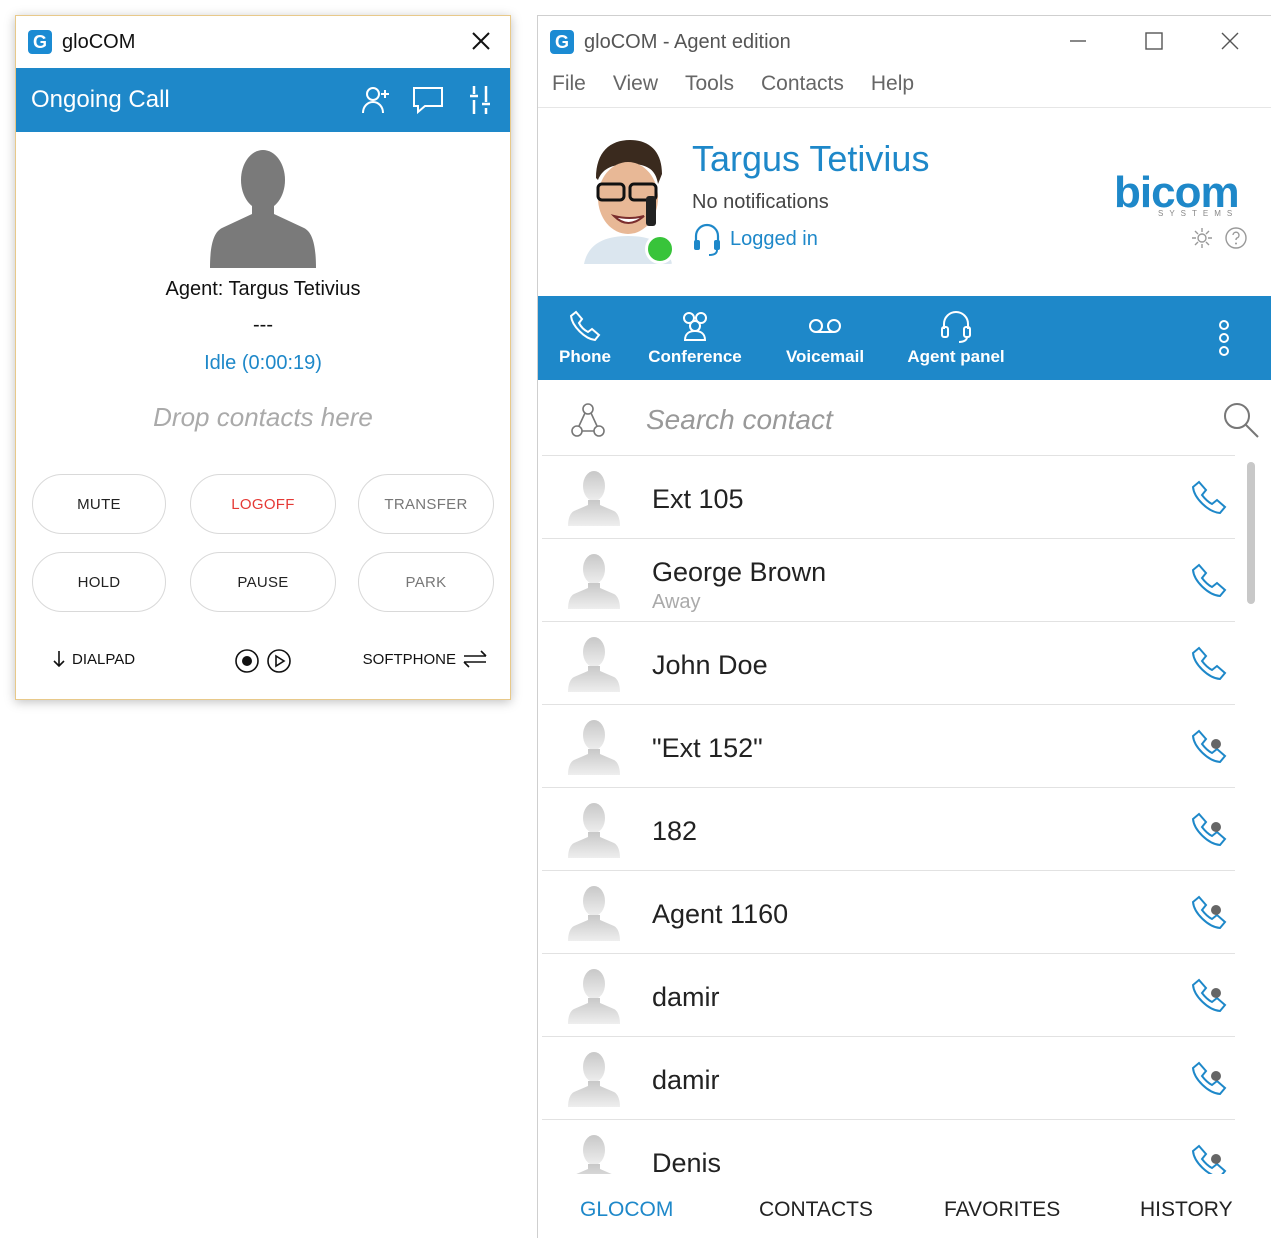 The height and width of the screenshot is (1239, 1271). Describe the element at coordinates (687, 1161) in the screenshot. I see `contact-name: Denis` at that location.